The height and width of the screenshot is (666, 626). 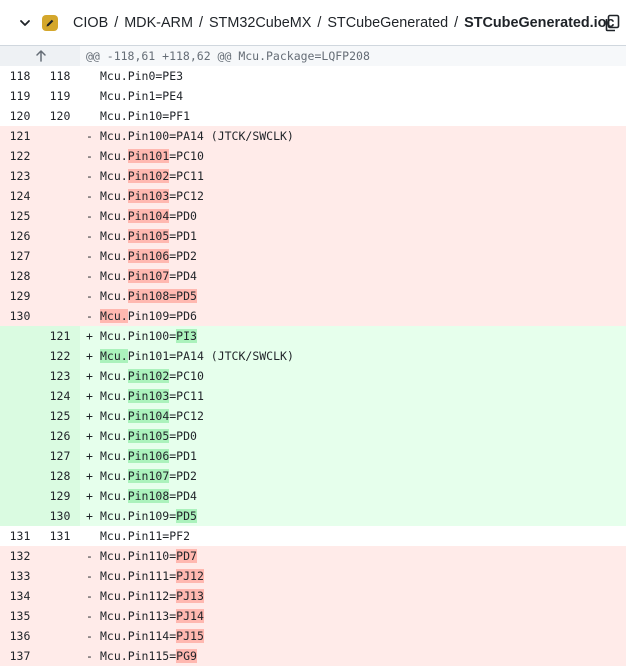 What do you see at coordinates (313, 316) in the screenshot?
I see `deleted-line: 130 - Mcu.Pin109=PD6` at bounding box center [313, 316].